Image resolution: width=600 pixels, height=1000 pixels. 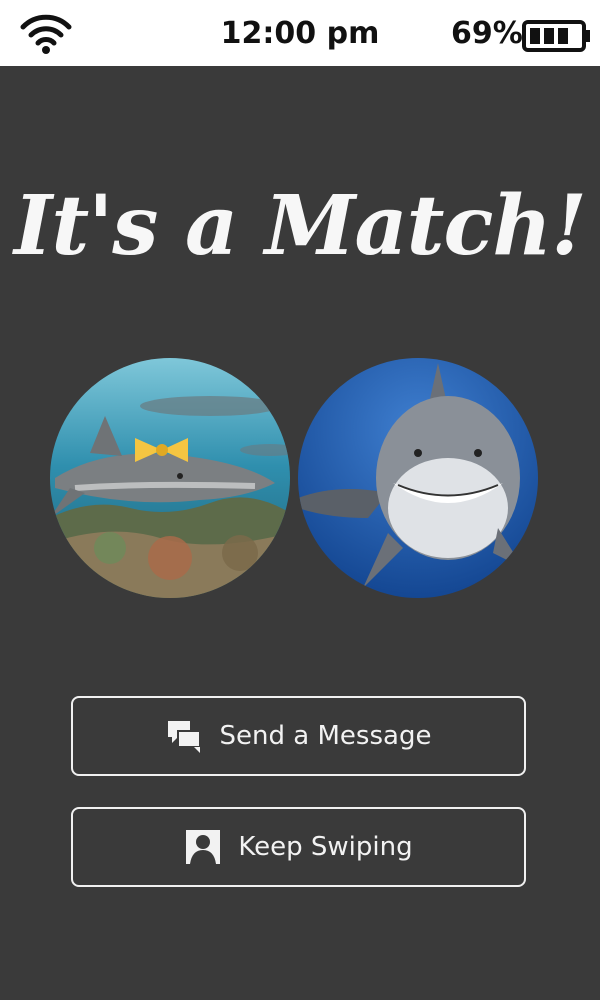 I want to click on battery-percent: 69%, so click(x=487, y=33).